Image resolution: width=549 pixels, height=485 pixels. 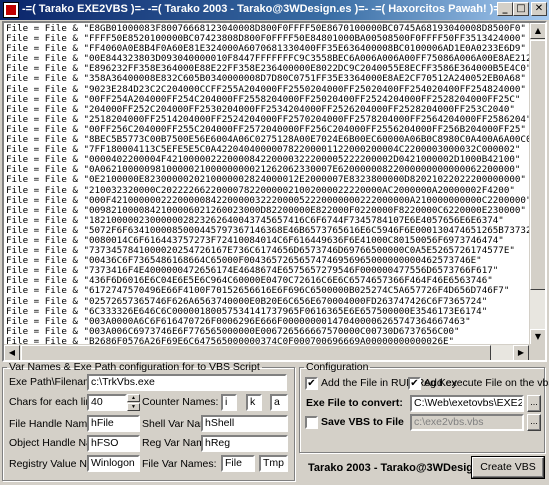 What do you see at coordinates (362, 422) in the screenshot?
I see `save-vbs-label: Save VBS to File` at bounding box center [362, 422].